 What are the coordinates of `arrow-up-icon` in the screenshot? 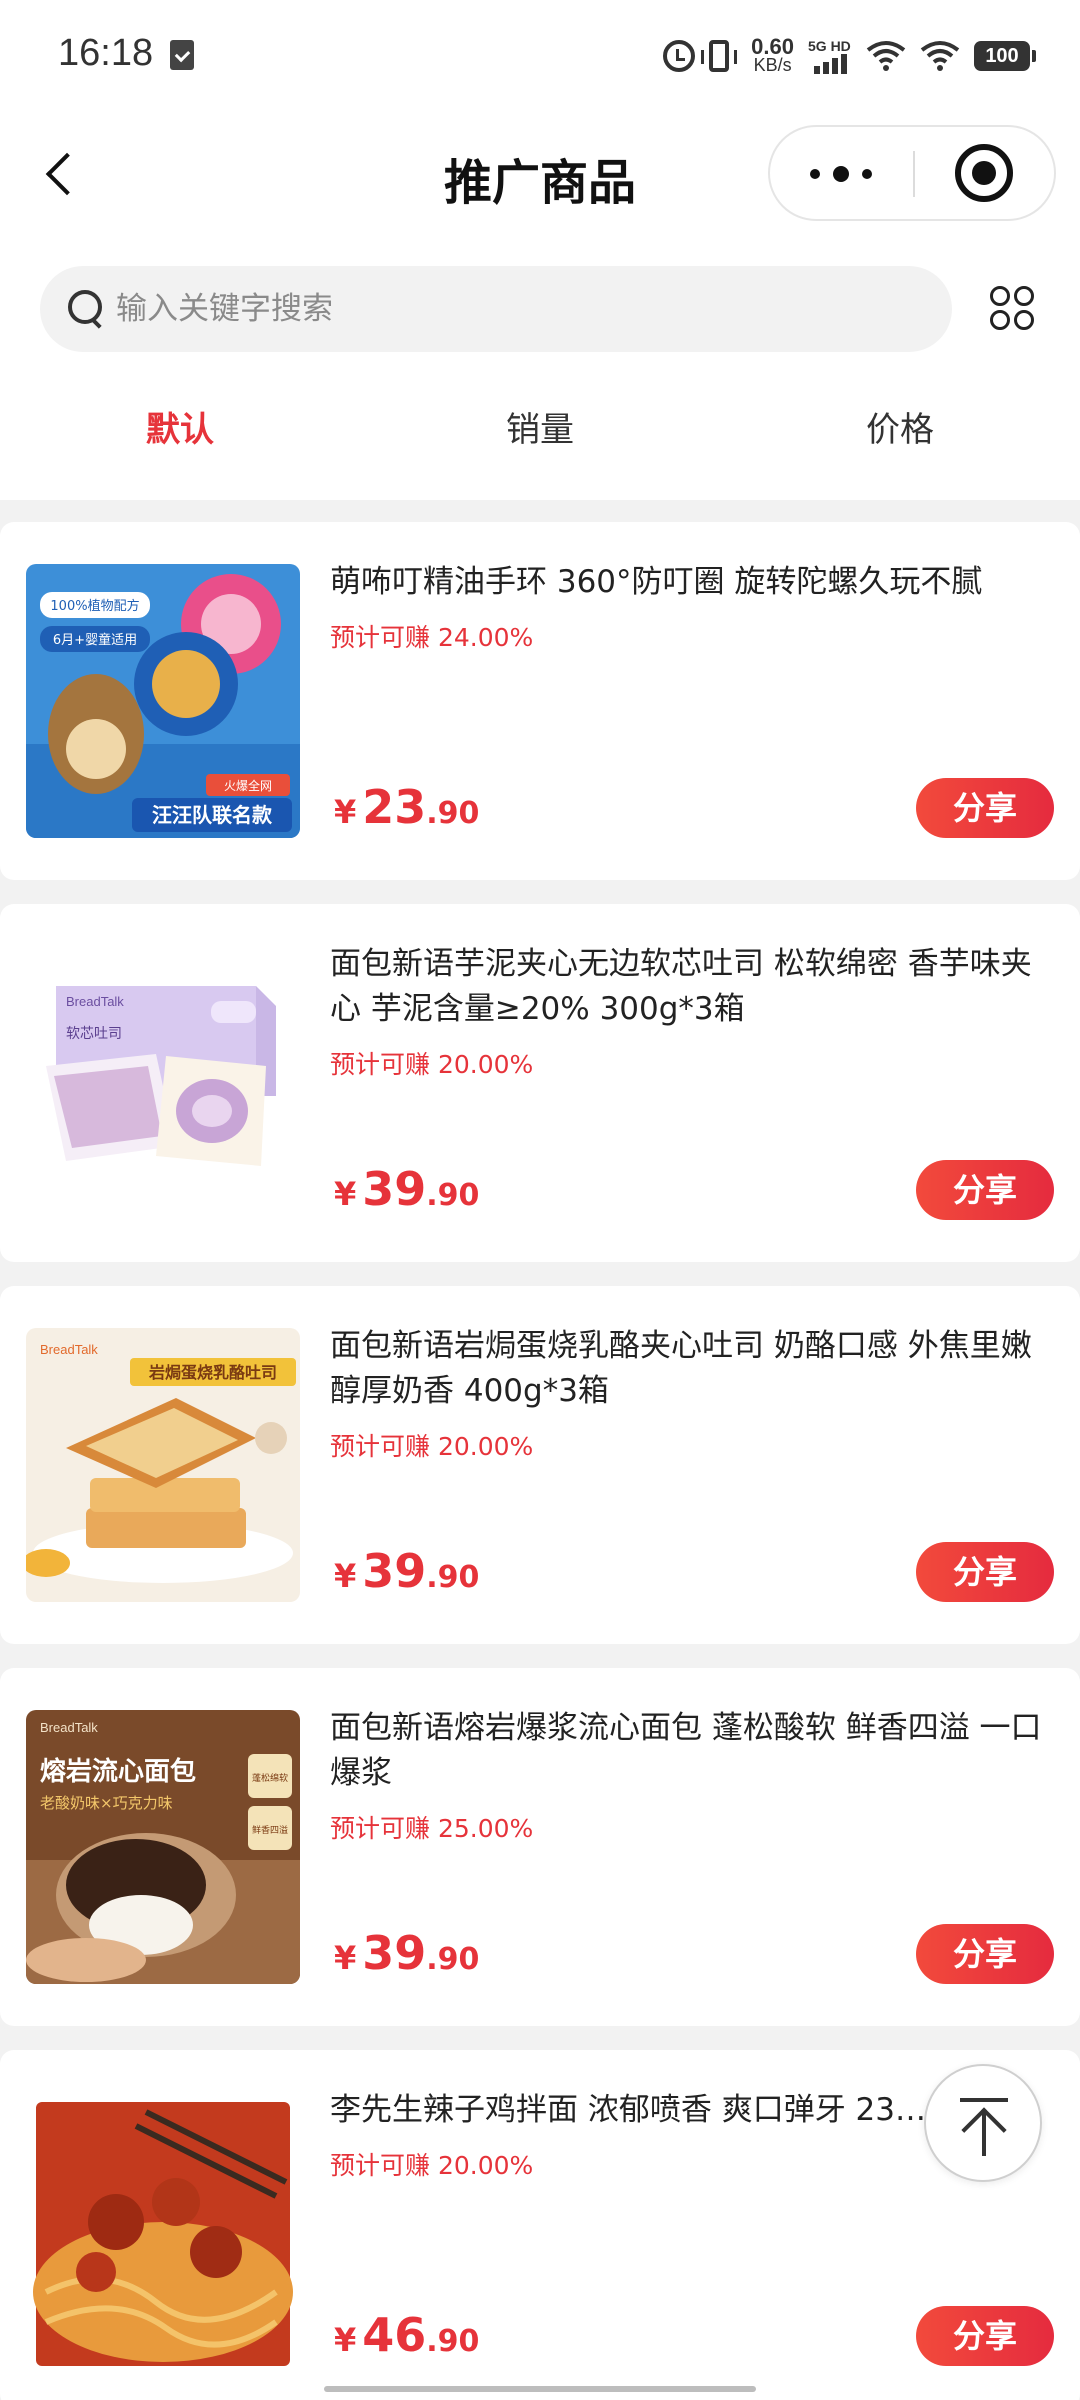 It's located at (983, 2123).